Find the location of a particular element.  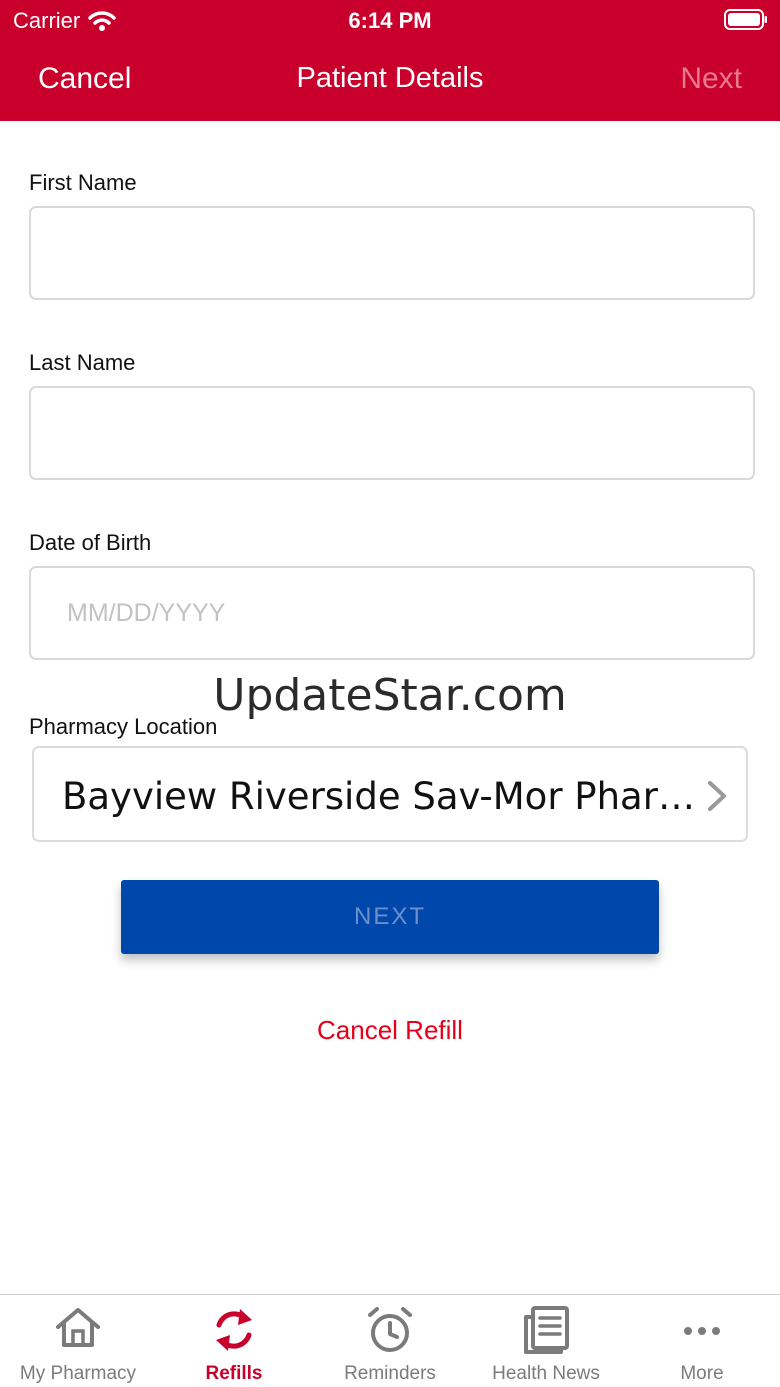

tab-reminders: Reminders is located at coordinates (390, 1341).